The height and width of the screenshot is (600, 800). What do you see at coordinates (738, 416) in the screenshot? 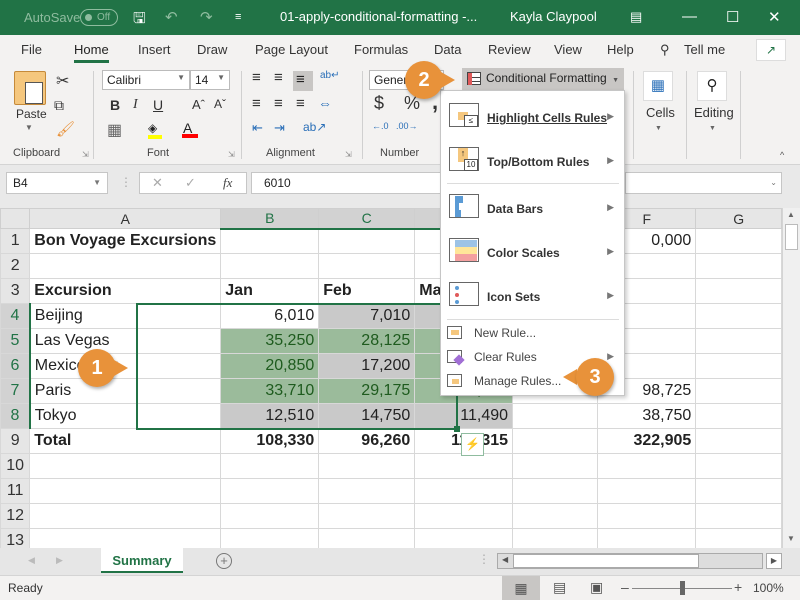
I see `cell-g8` at bounding box center [738, 416].